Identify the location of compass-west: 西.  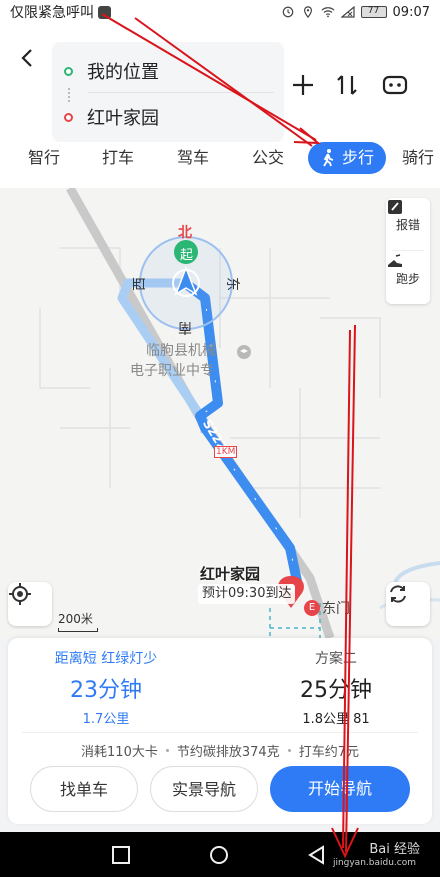
(140, 284).